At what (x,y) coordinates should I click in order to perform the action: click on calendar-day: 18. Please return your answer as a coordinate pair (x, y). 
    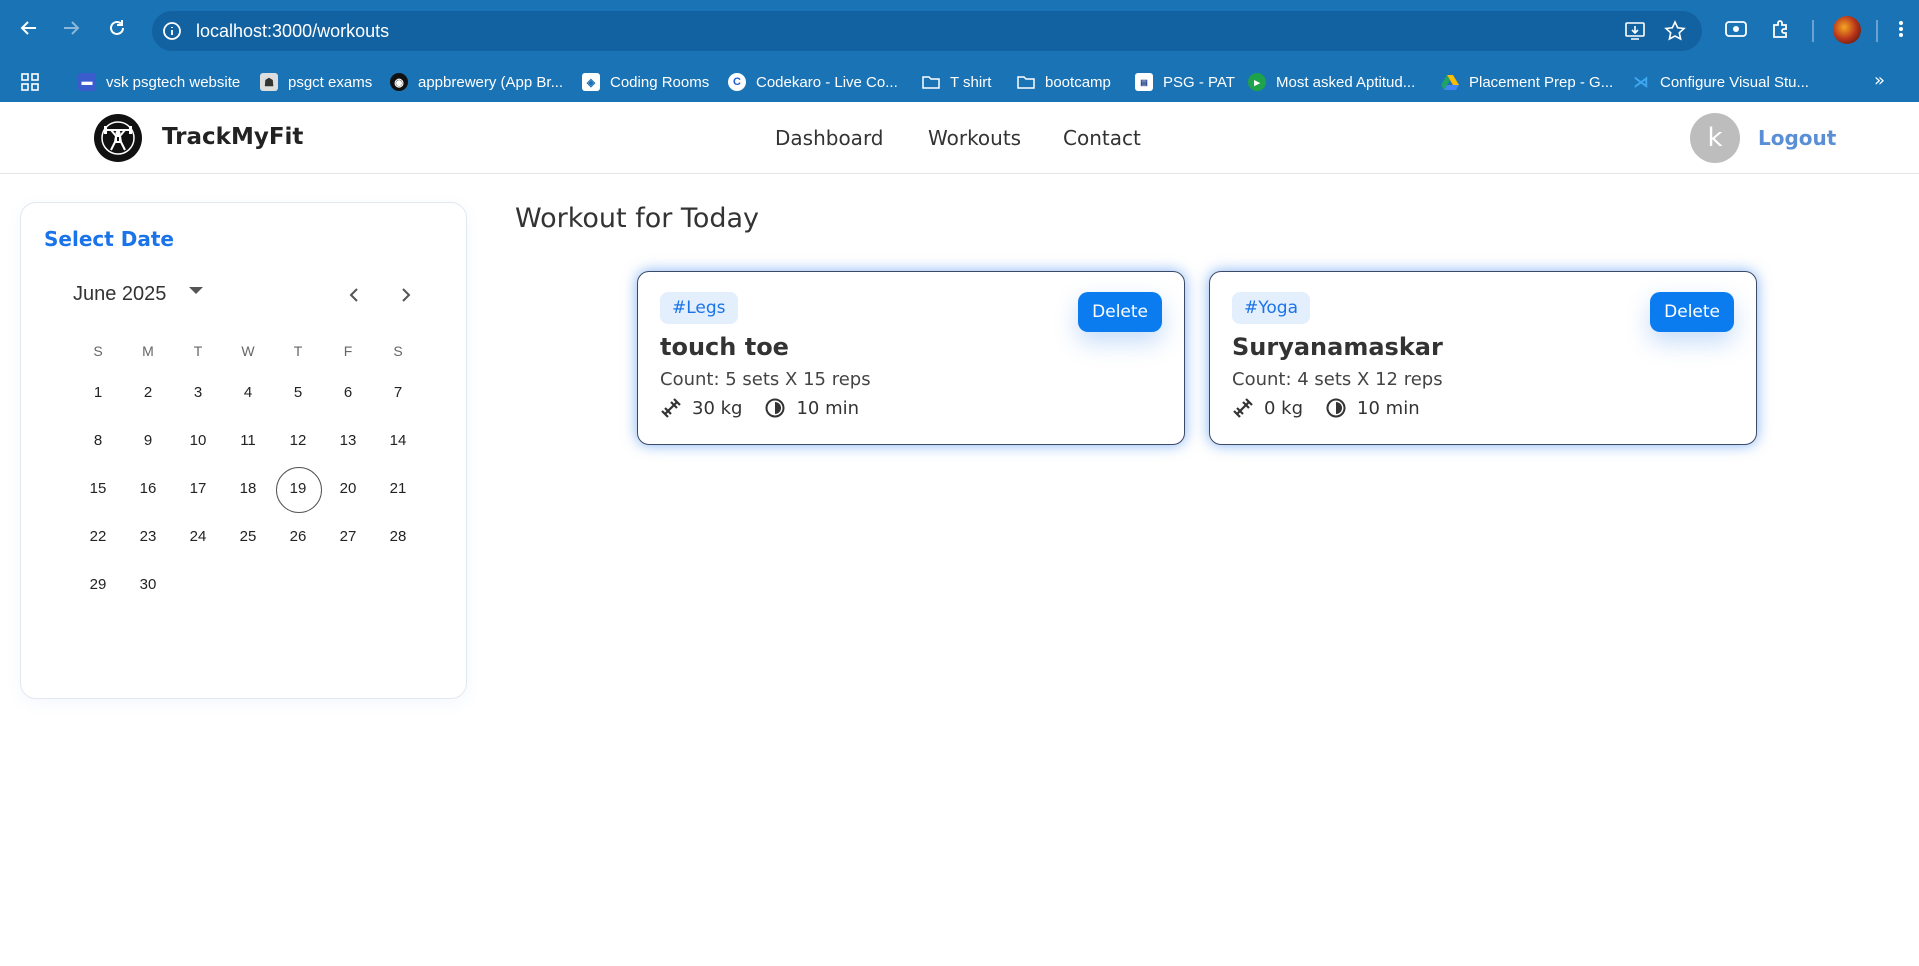
    Looking at the image, I should click on (248, 489).